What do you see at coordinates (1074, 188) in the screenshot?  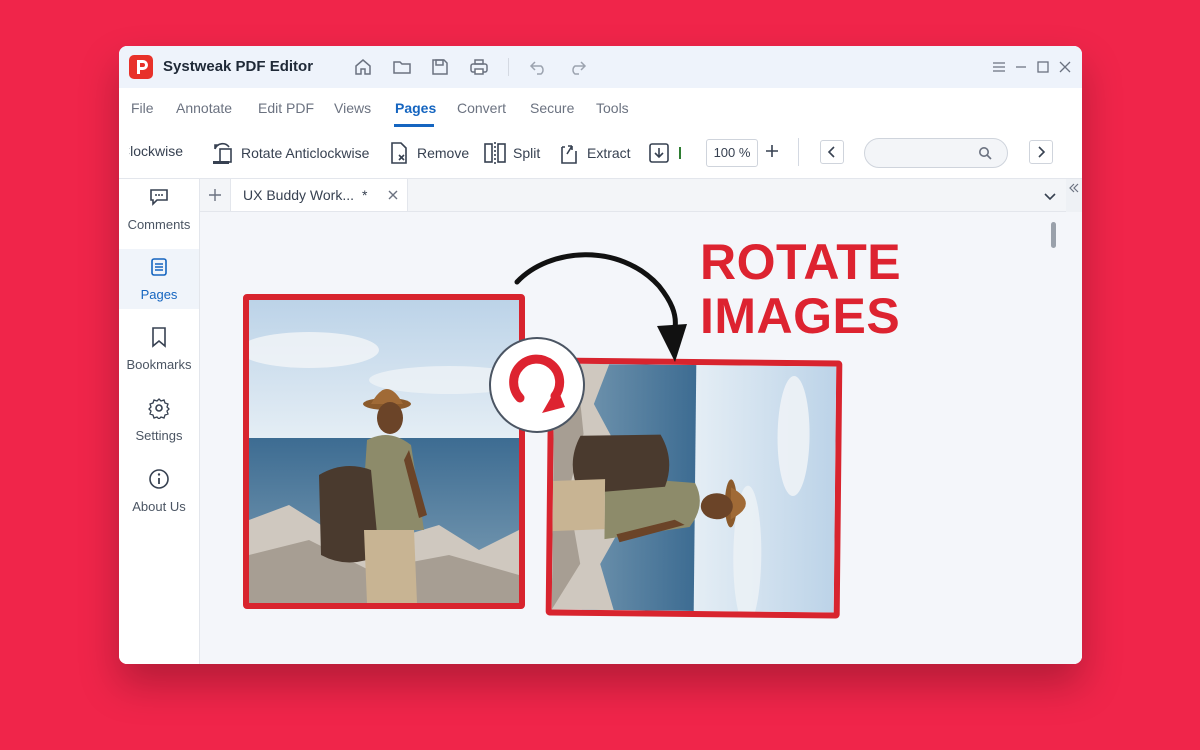 I see `double-chevron-left-icon` at bounding box center [1074, 188].